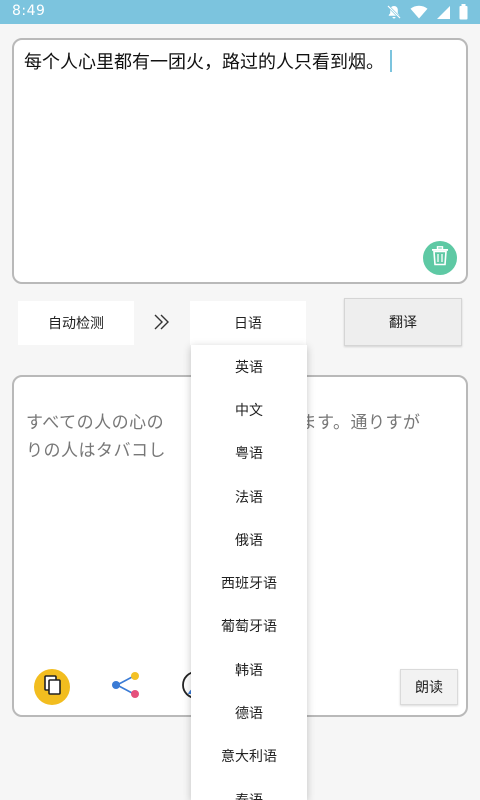  Describe the element at coordinates (463, 12) in the screenshot. I see `battery-icon` at that location.